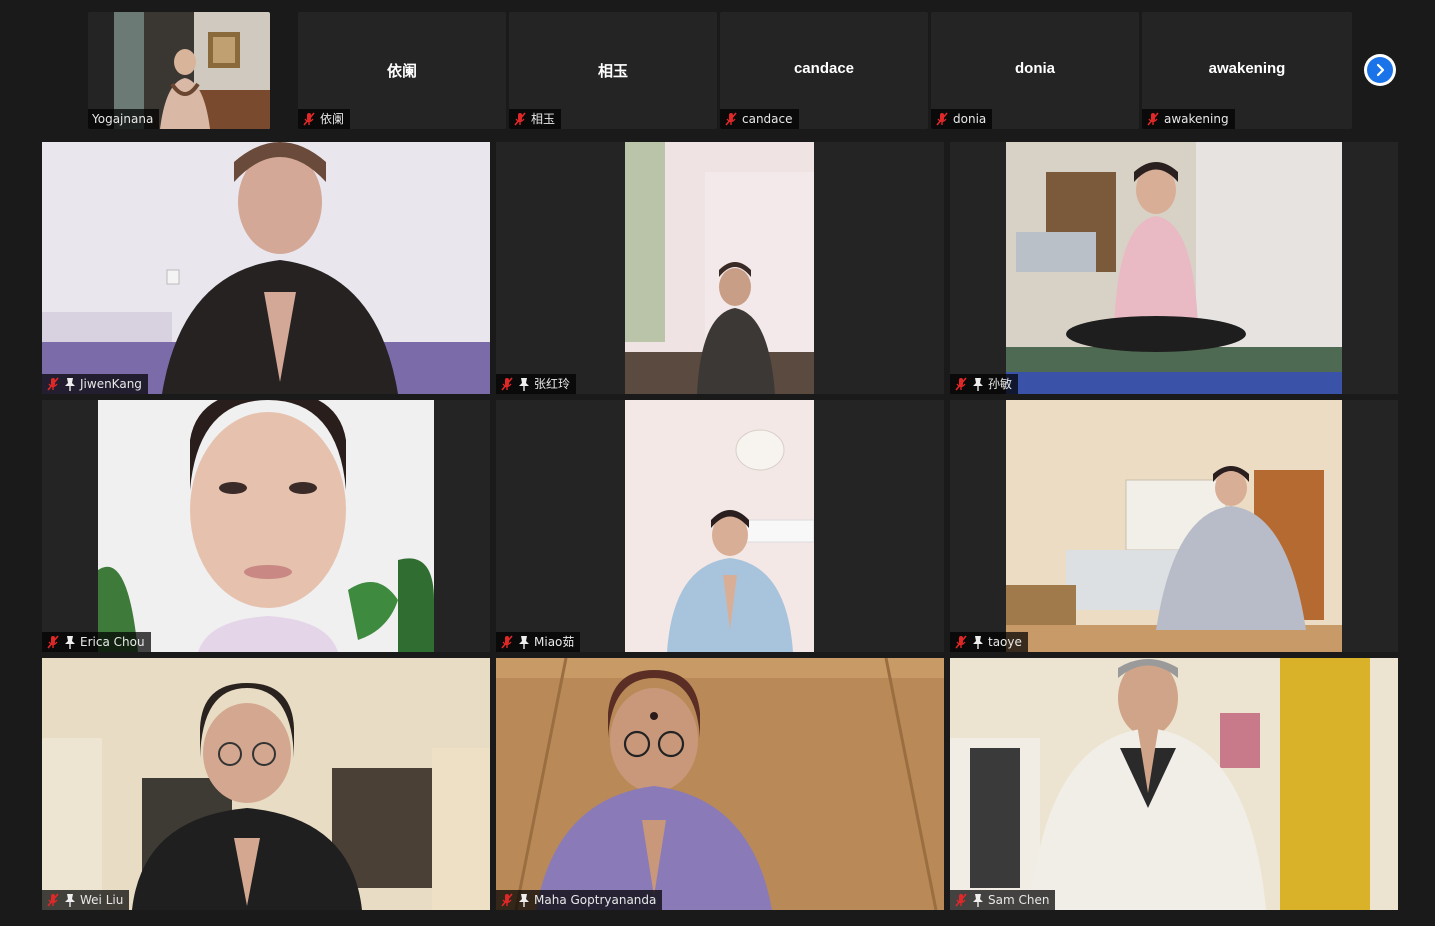 This screenshot has height=926, width=1435. I want to click on video-tile-wei-liu: Wei Liu, so click(266, 784).